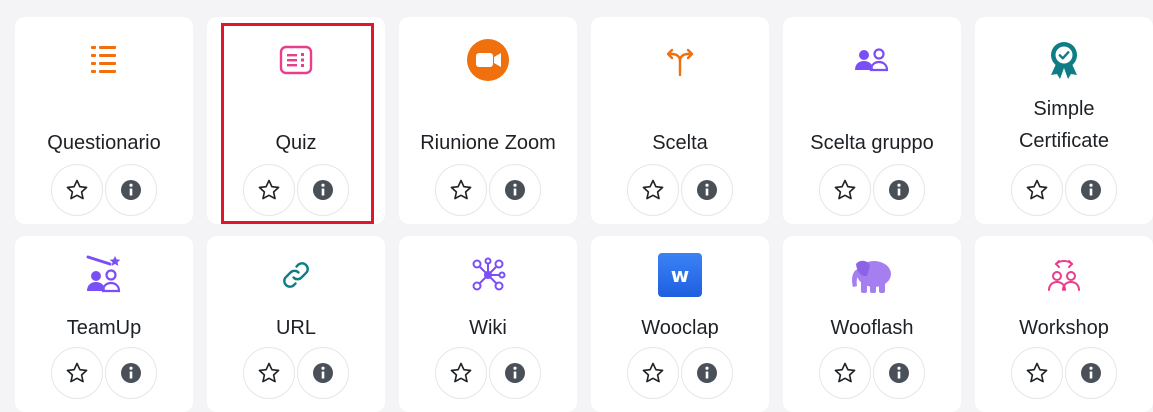 This screenshot has width=1153, height=412. I want to click on activity-card-workshop: Workshop, so click(1064, 324).